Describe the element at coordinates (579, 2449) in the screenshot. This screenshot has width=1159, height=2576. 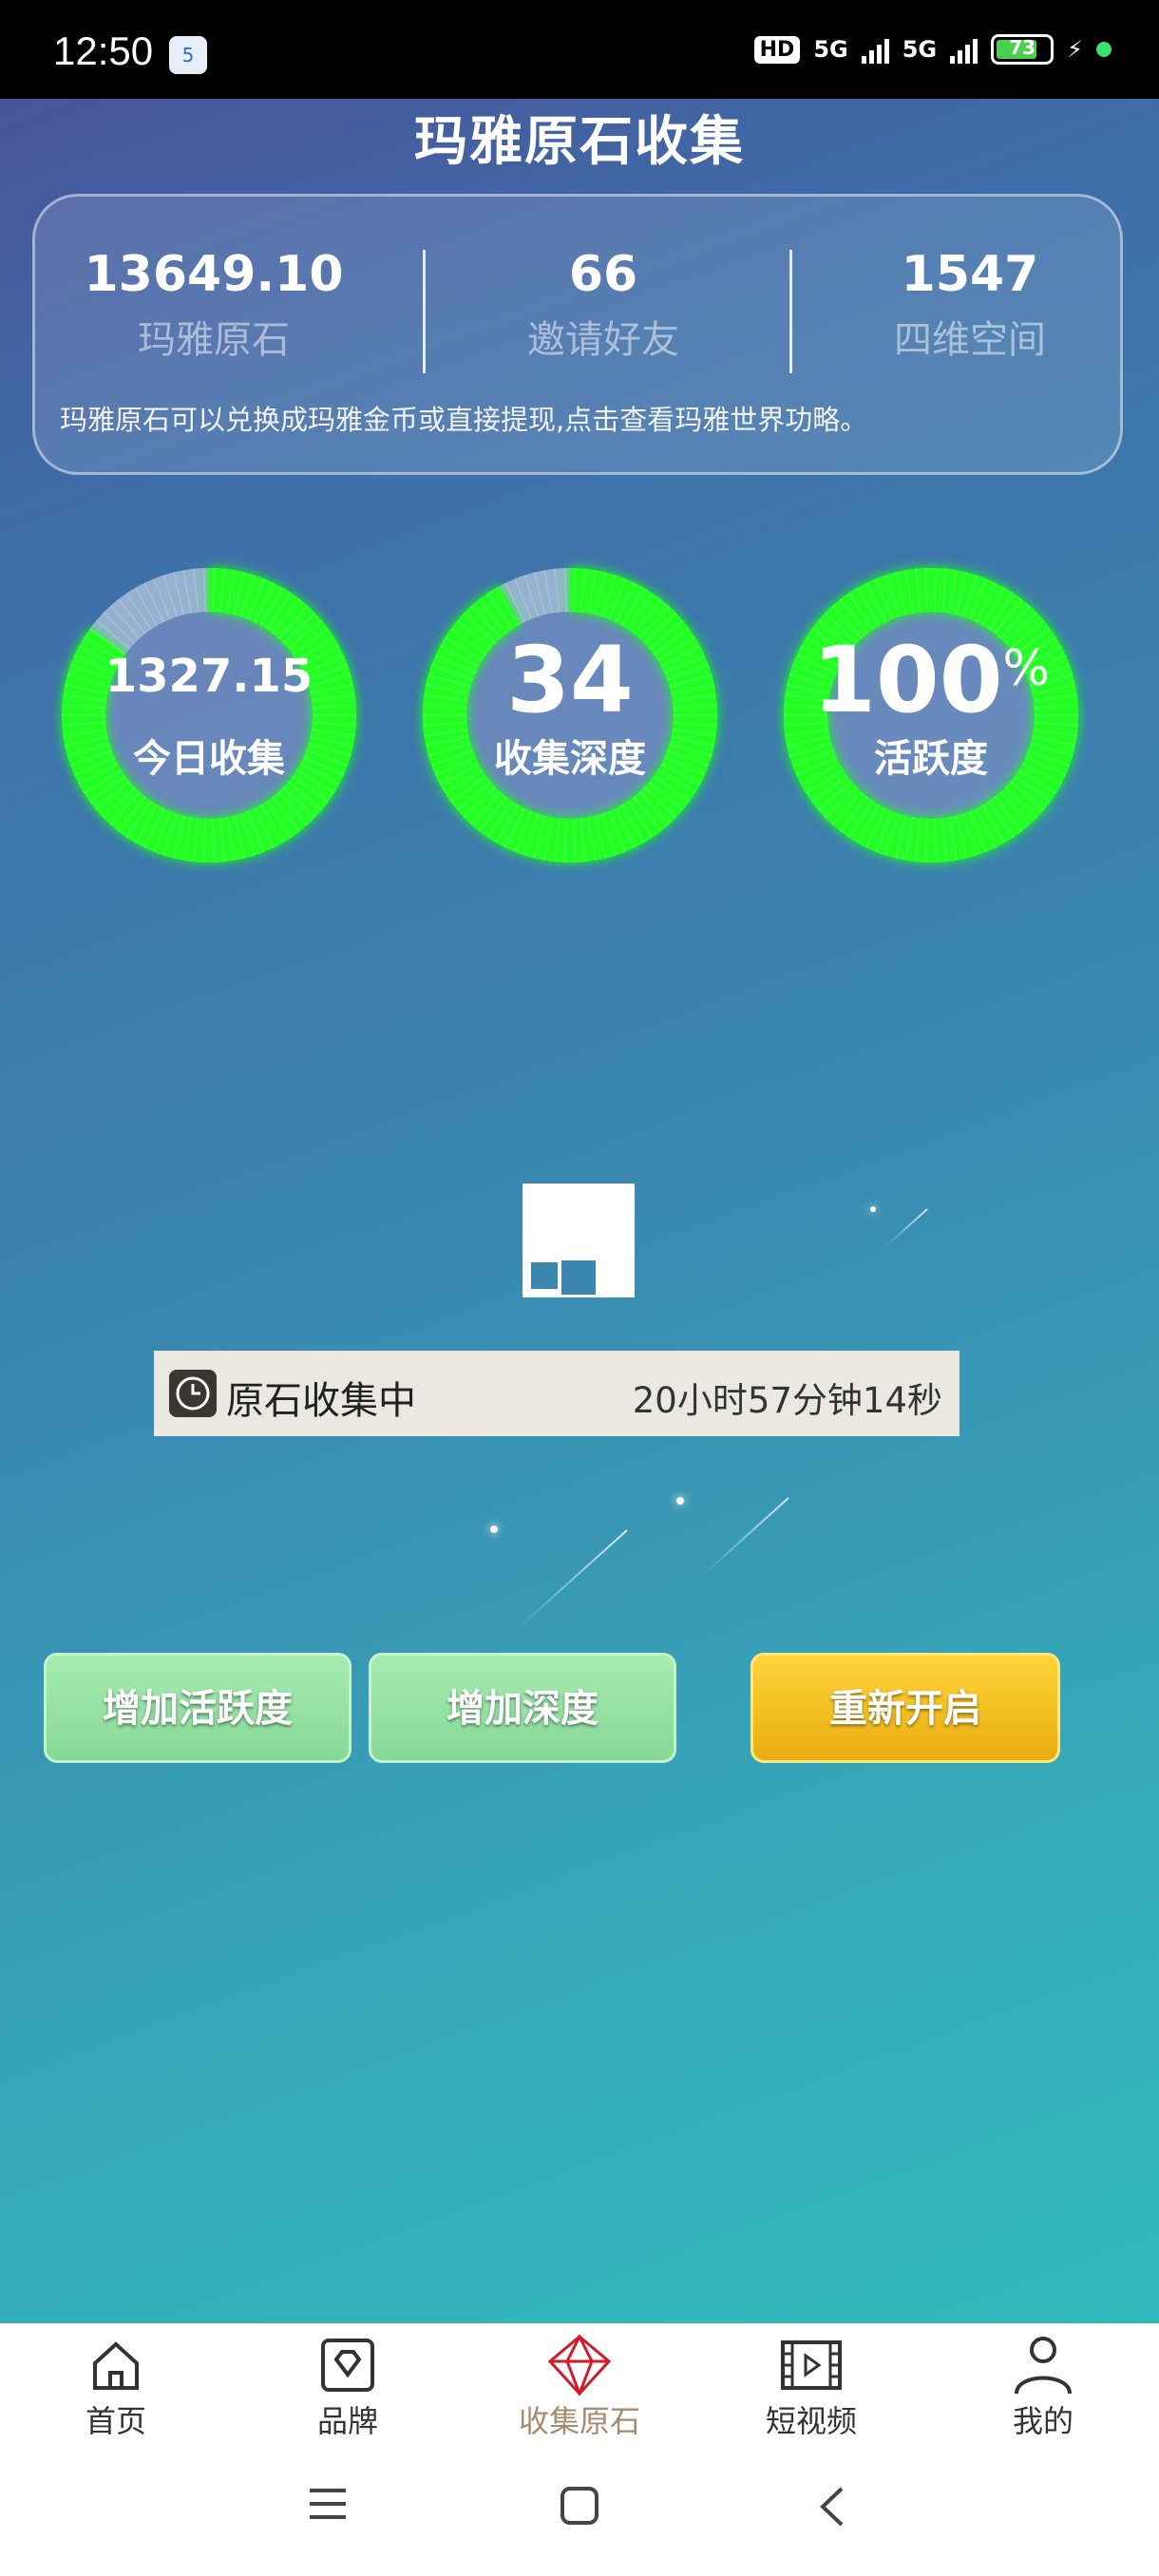
I see `bottom-tab-bar: 首页 品牌 收集原石 短视频 我的` at that location.